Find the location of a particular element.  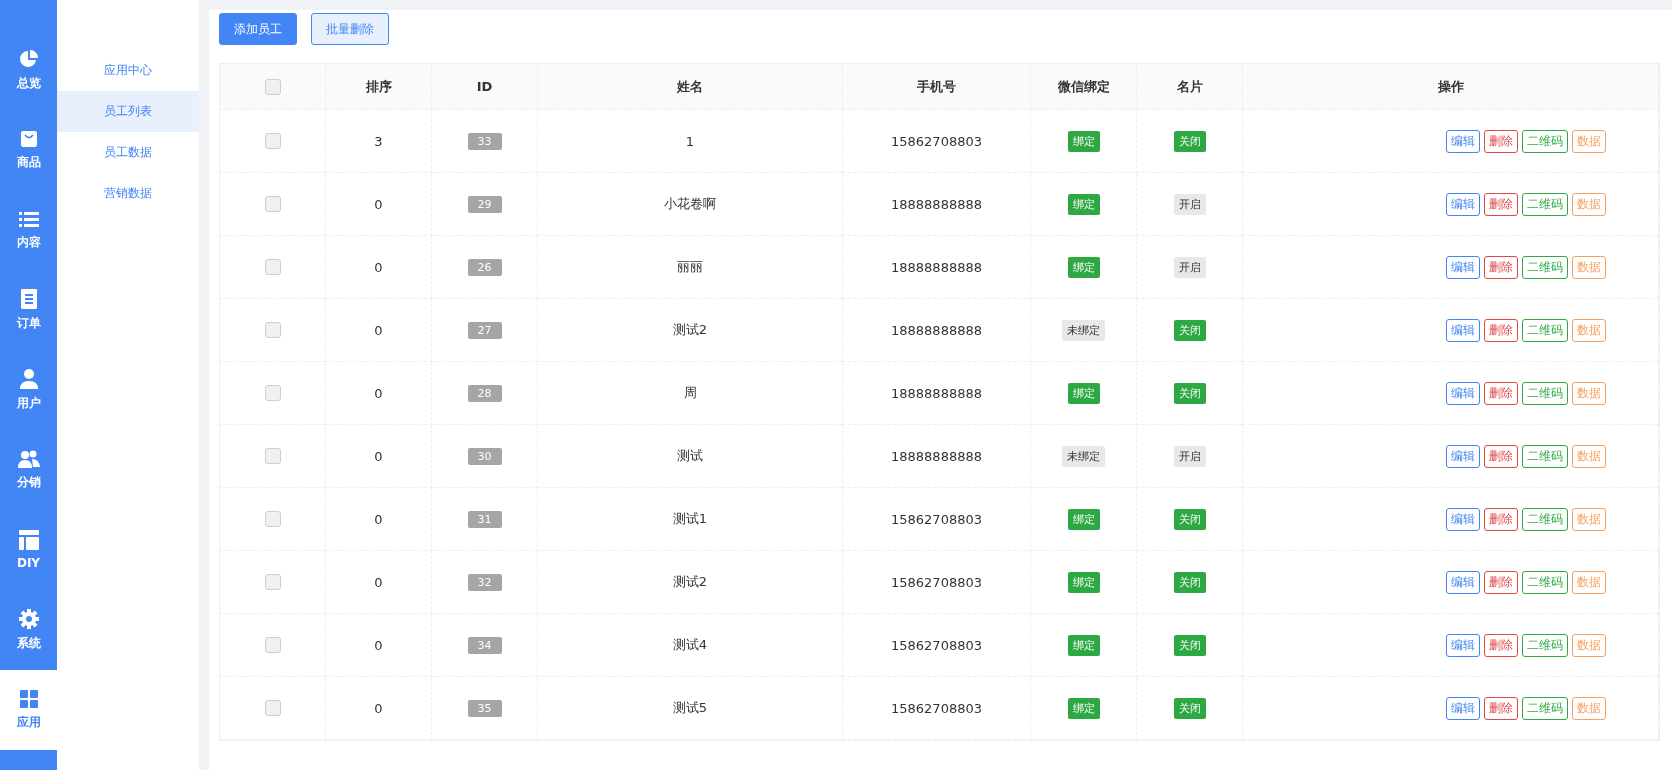

submenu-item: 营销数据 is located at coordinates (128, 193).